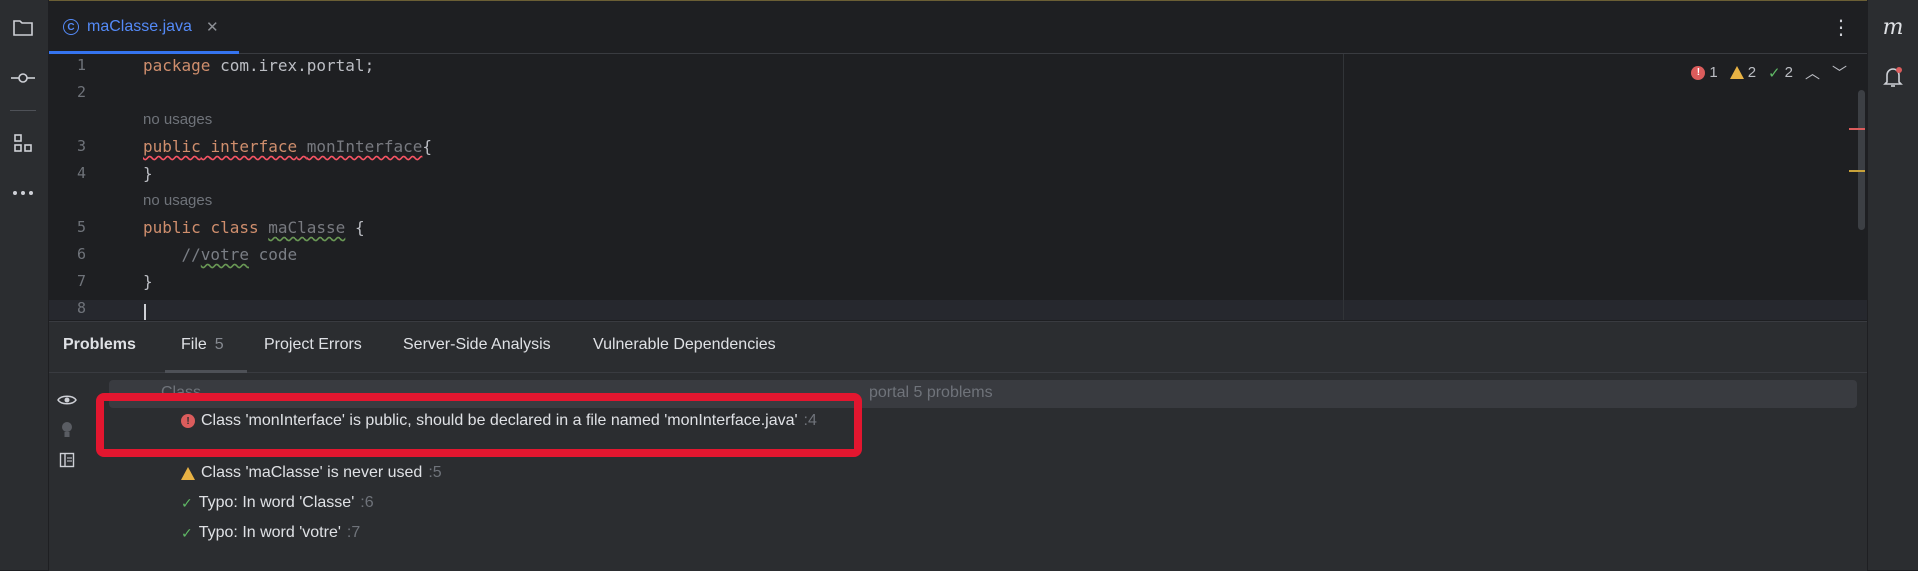 This screenshot has height=571, width=1918. Describe the element at coordinates (477, 345) in the screenshot. I see `tab-server-side-analysis: Server-Side Analysis` at that location.